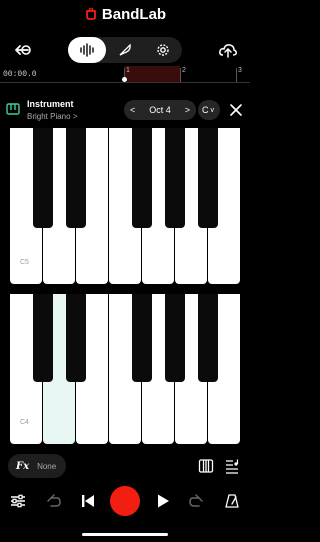 The image size is (320, 542). I want to click on quill-icon, so click(125, 49).